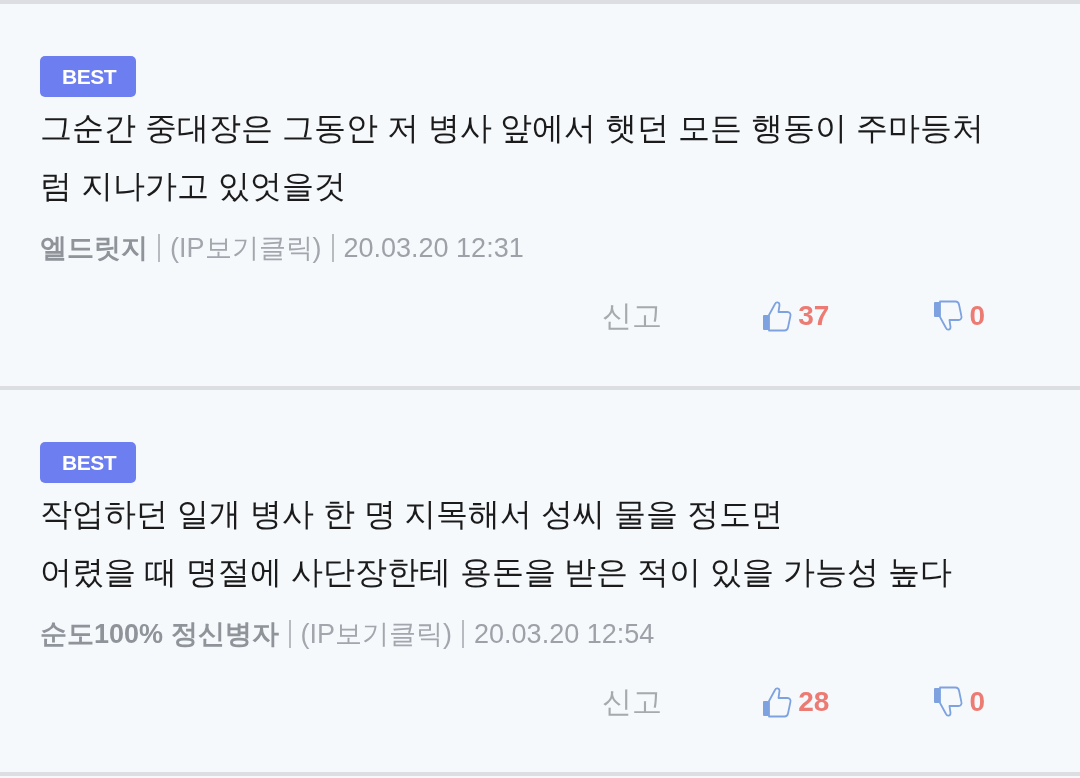 The image size is (1080, 778). Describe the element at coordinates (564, 634) in the screenshot. I see `comment-date: 20.03.20 12:54` at that location.